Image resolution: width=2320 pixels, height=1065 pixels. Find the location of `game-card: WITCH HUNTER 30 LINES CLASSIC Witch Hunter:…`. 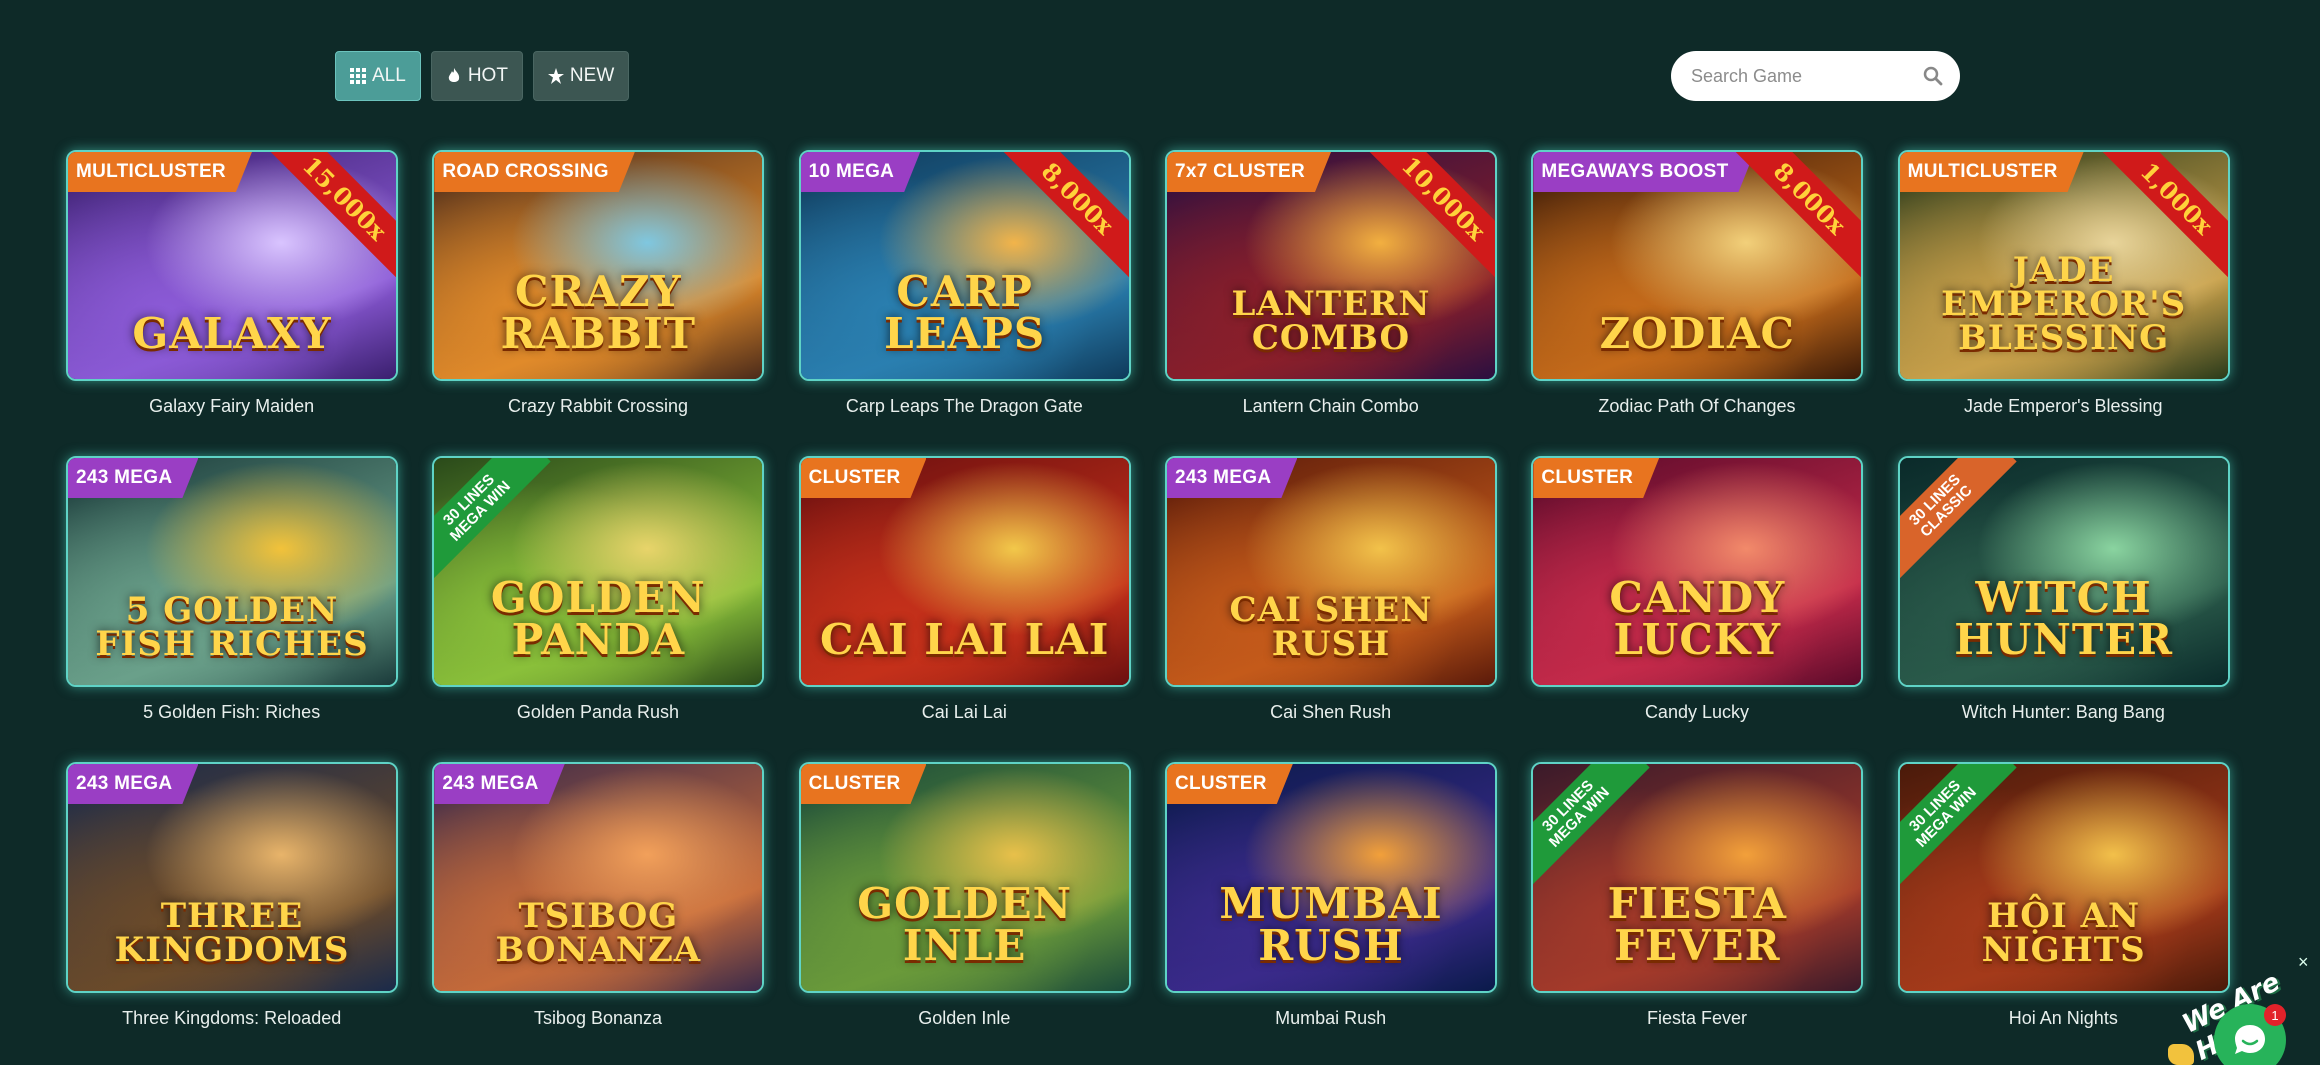

game-card: WITCH HUNTER 30 LINES CLASSIC Witch Hunter:… is located at coordinates (2063, 609).